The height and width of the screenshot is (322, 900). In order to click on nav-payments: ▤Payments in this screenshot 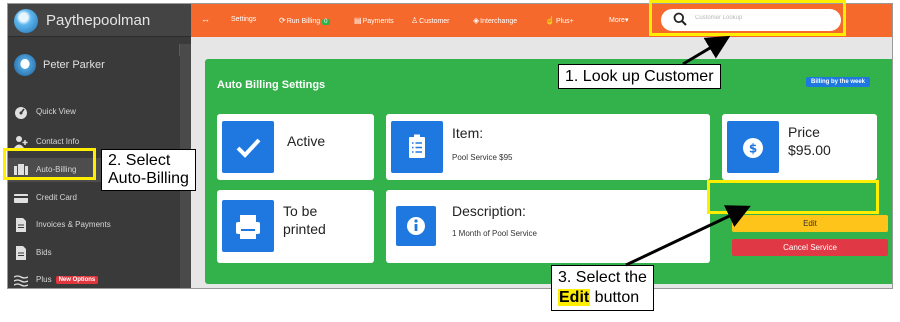, I will do `click(374, 20)`.